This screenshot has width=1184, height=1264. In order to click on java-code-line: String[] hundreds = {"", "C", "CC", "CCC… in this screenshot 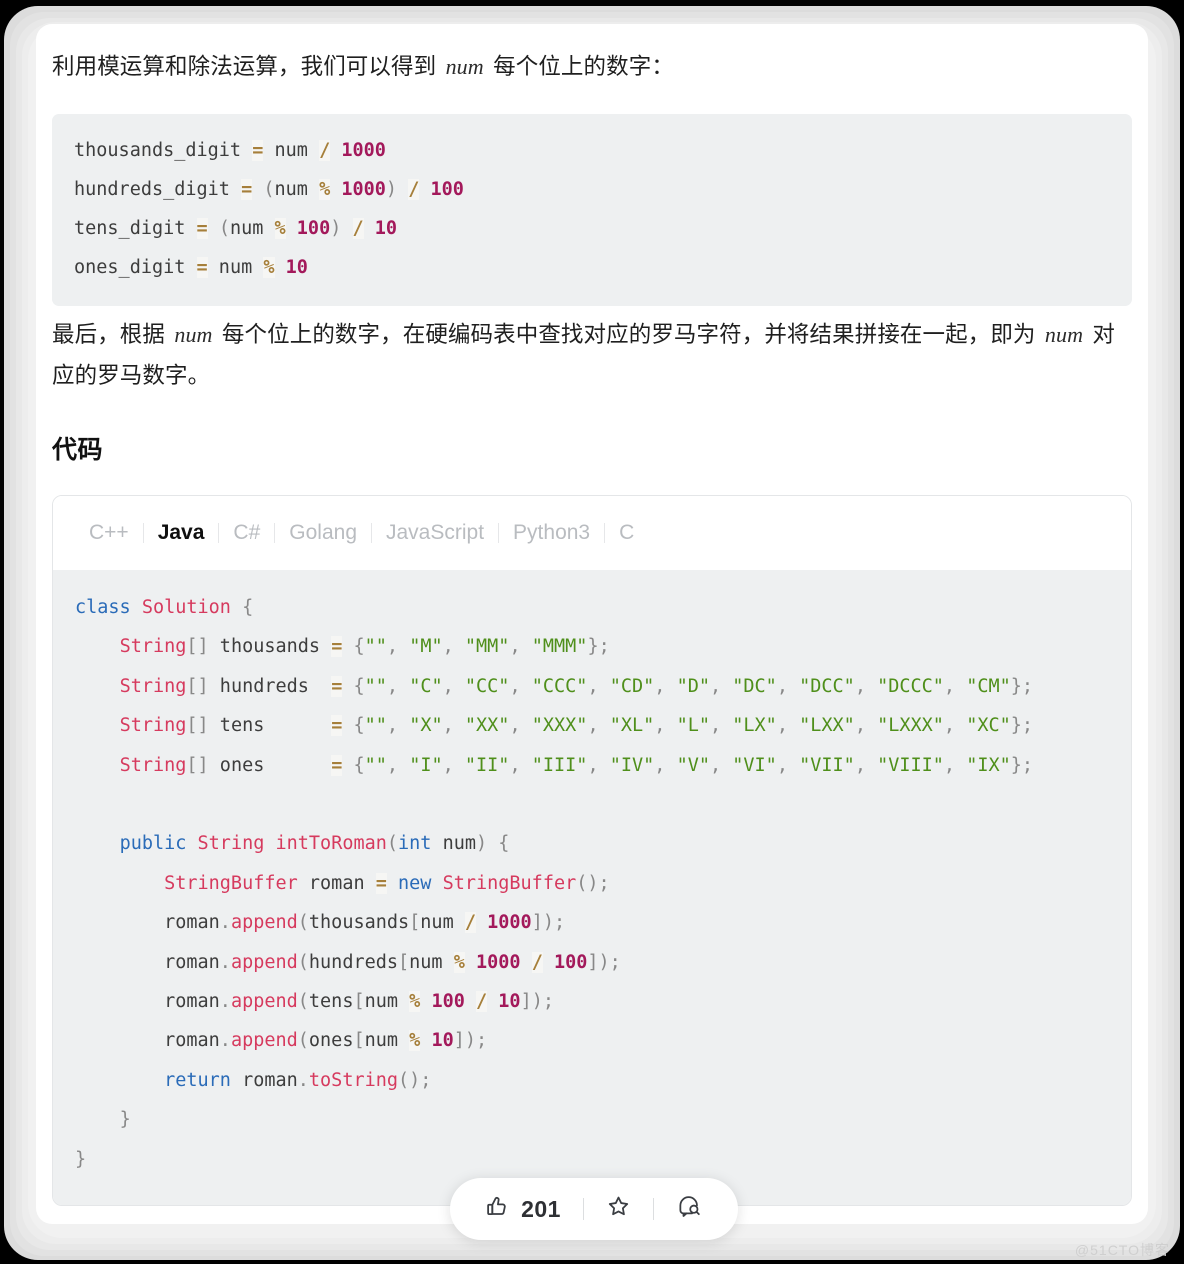, I will do `click(592, 686)`.